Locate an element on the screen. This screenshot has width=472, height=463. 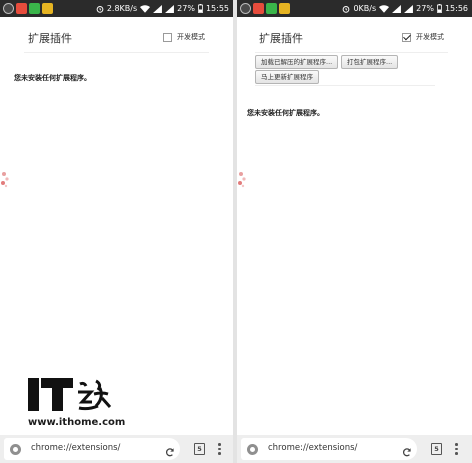
update-extensions-button: 马上更新扩展程序 is located at coordinates (287, 77).